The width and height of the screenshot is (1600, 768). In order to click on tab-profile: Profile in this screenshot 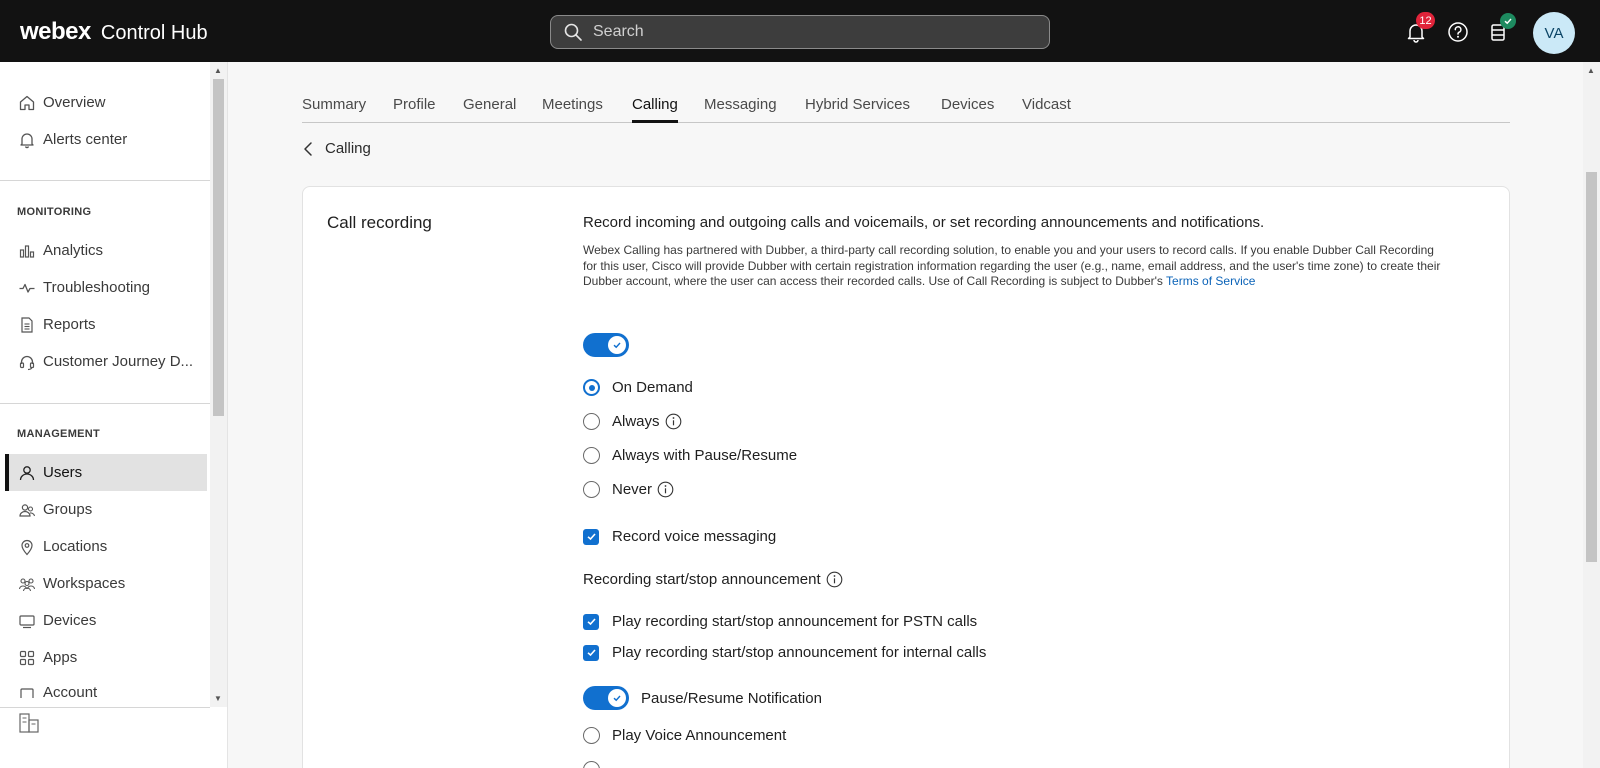, I will do `click(414, 109)`.